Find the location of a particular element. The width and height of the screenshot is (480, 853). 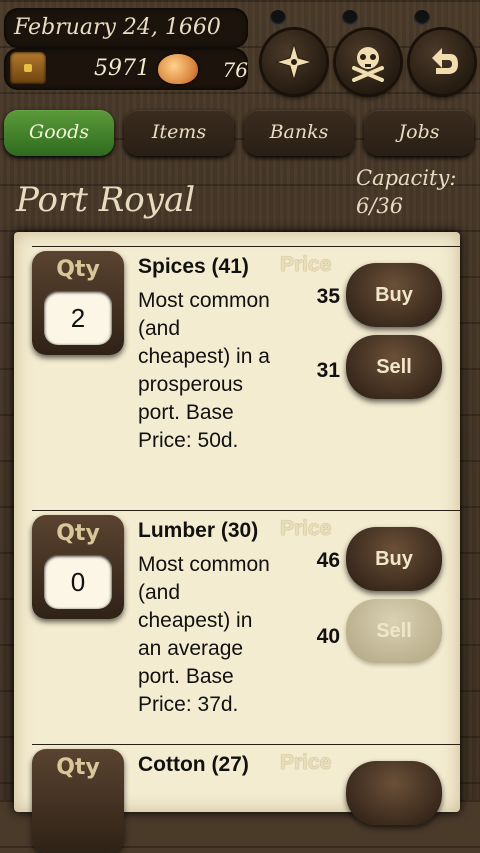

compass-icon is located at coordinates (294, 62).